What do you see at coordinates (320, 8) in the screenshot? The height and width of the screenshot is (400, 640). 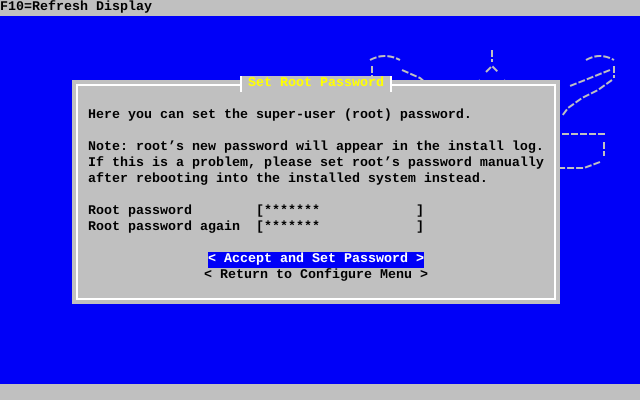 I see `key-hint: F10=Refresh Display` at bounding box center [320, 8].